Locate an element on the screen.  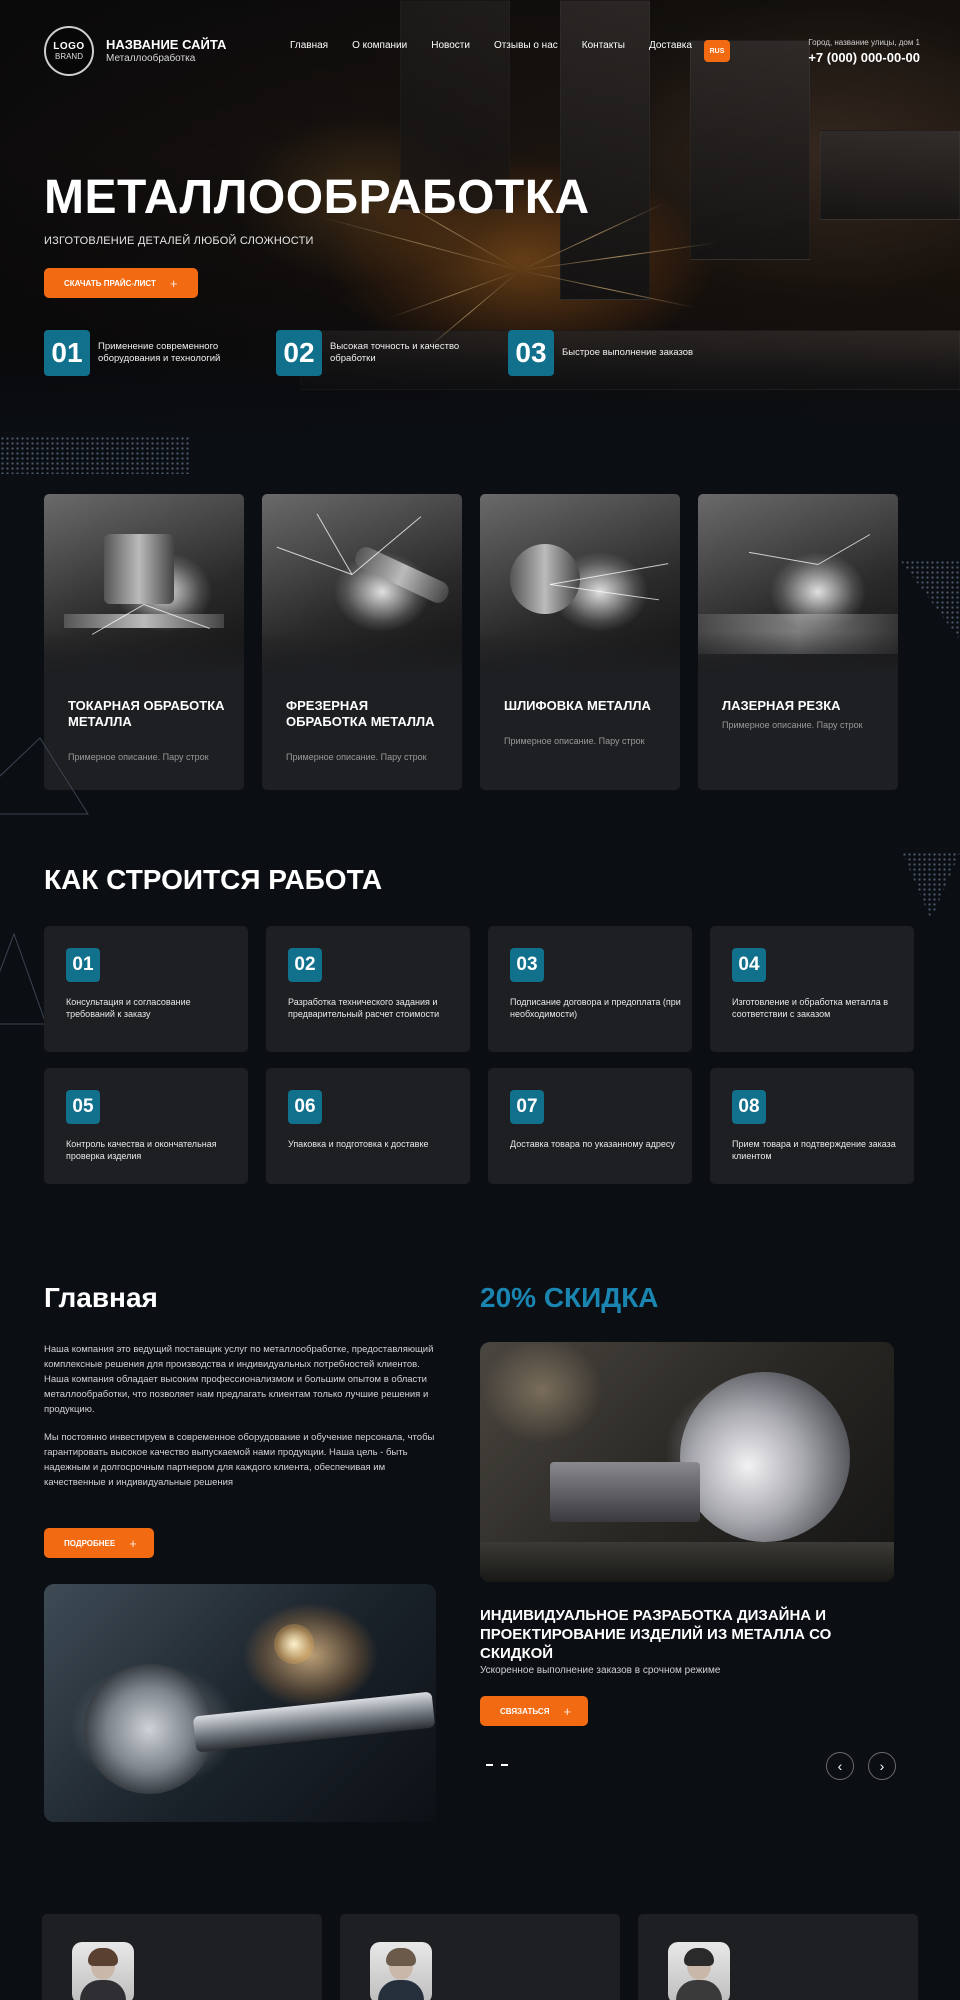
service-name: ТОКАРНАЯ ОБРАБОТКА МЕТАЛЛА is located at coordinates (146, 713).